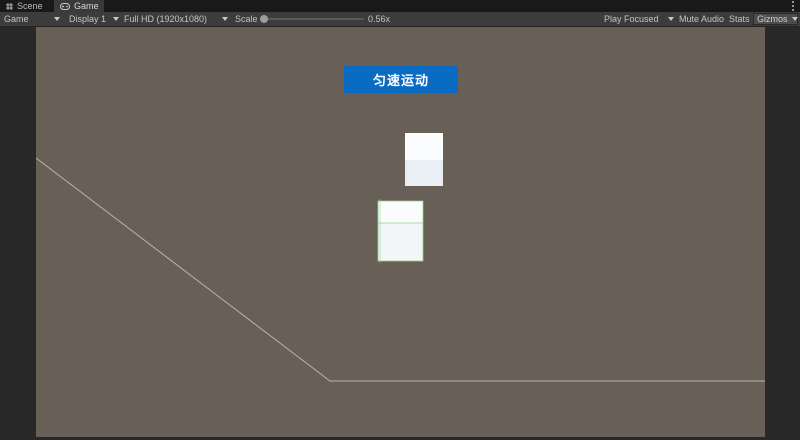  What do you see at coordinates (65, 6) in the screenshot?
I see `gamepad-icon` at bounding box center [65, 6].